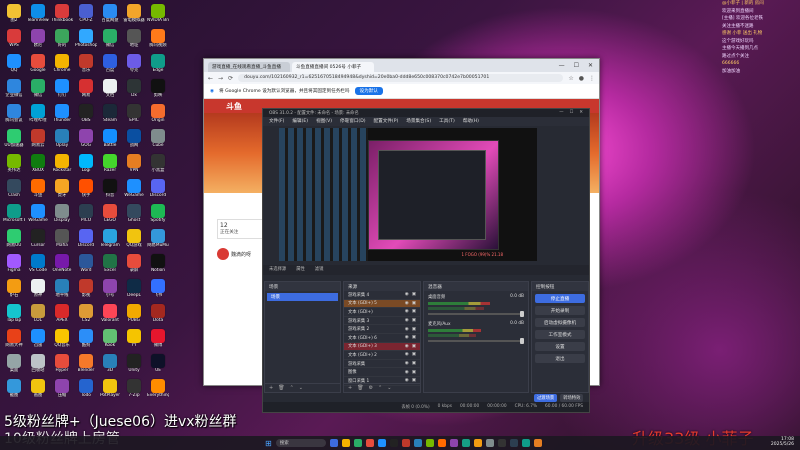 This screenshot has width=800, height=450. What do you see at coordinates (134, 367) in the screenshot?
I see `desktop-icon: Unity` at bounding box center [134, 367].